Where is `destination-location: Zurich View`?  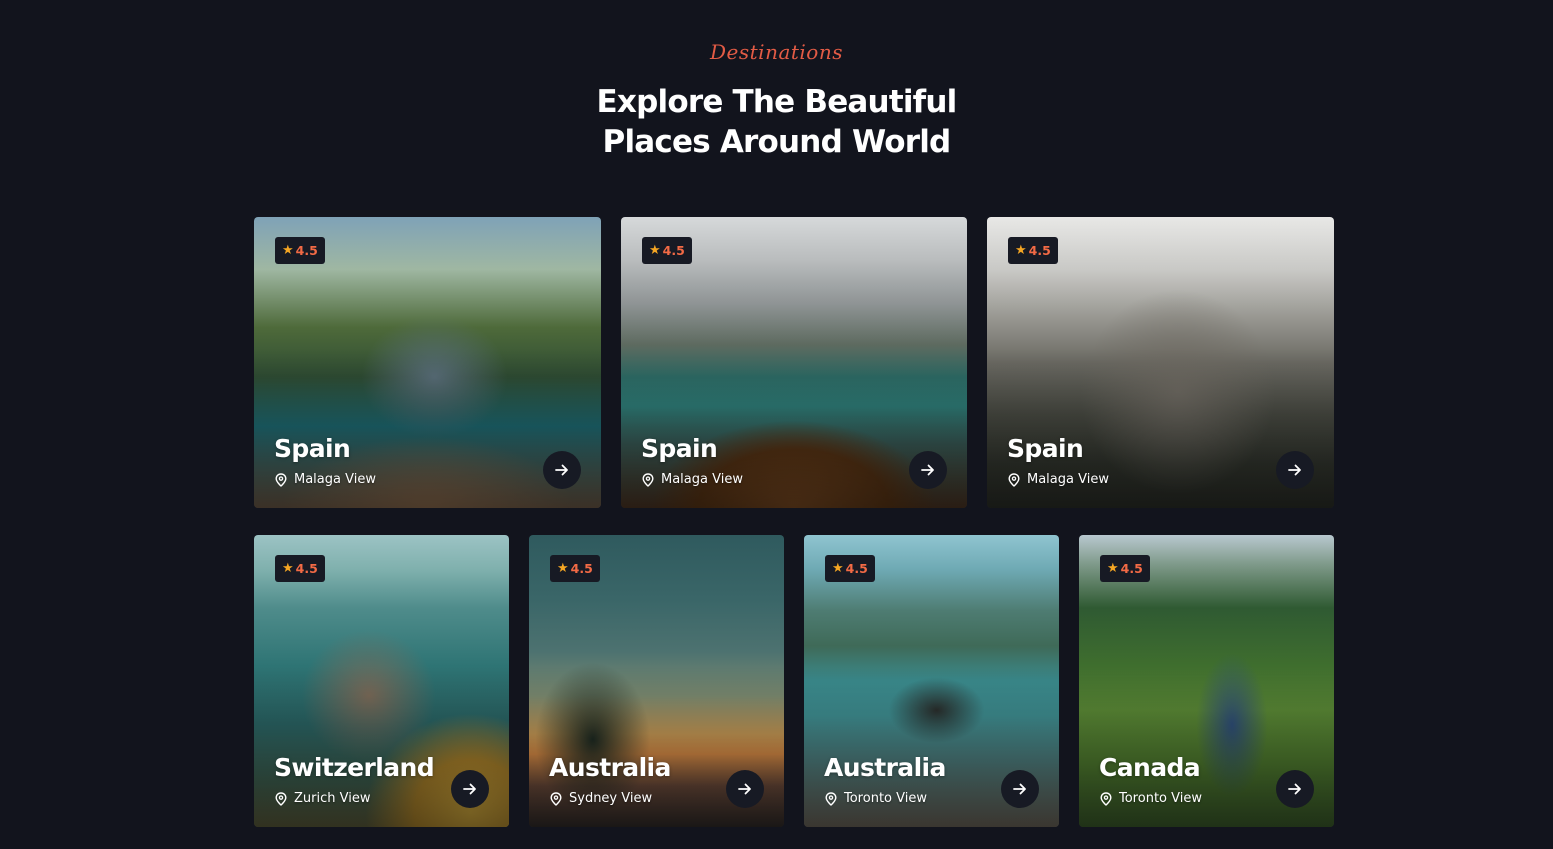 destination-location: Zurich View is located at coordinates (322, 798).